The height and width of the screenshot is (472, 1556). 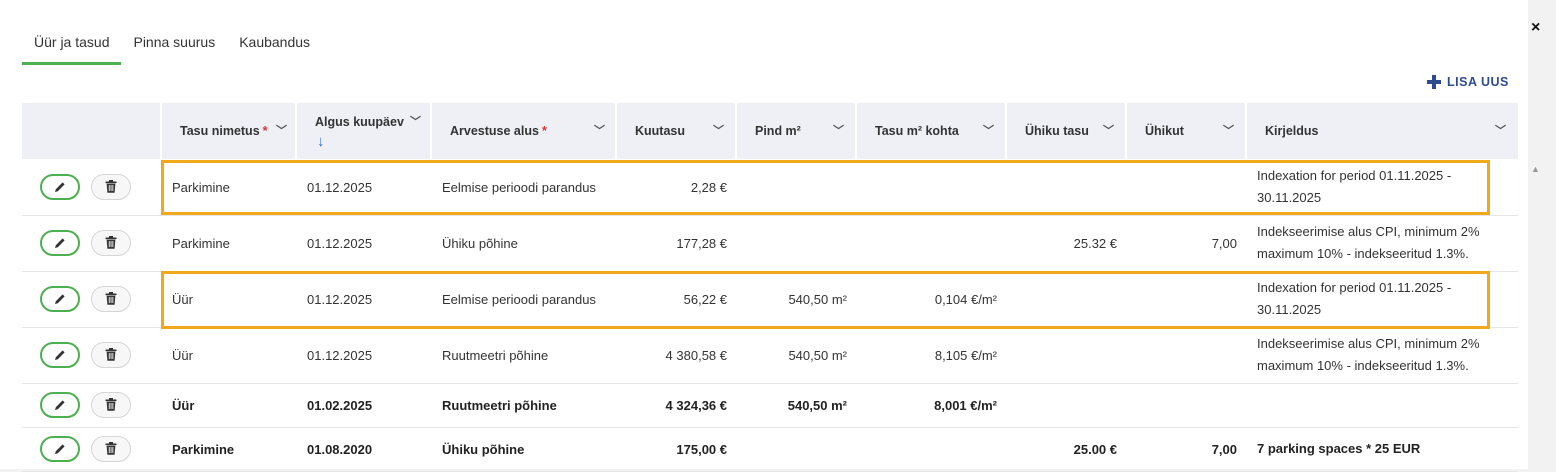 I want to click on header-kirjeldus: Kirjeldus ﹀, so click(x=1382, y=131).